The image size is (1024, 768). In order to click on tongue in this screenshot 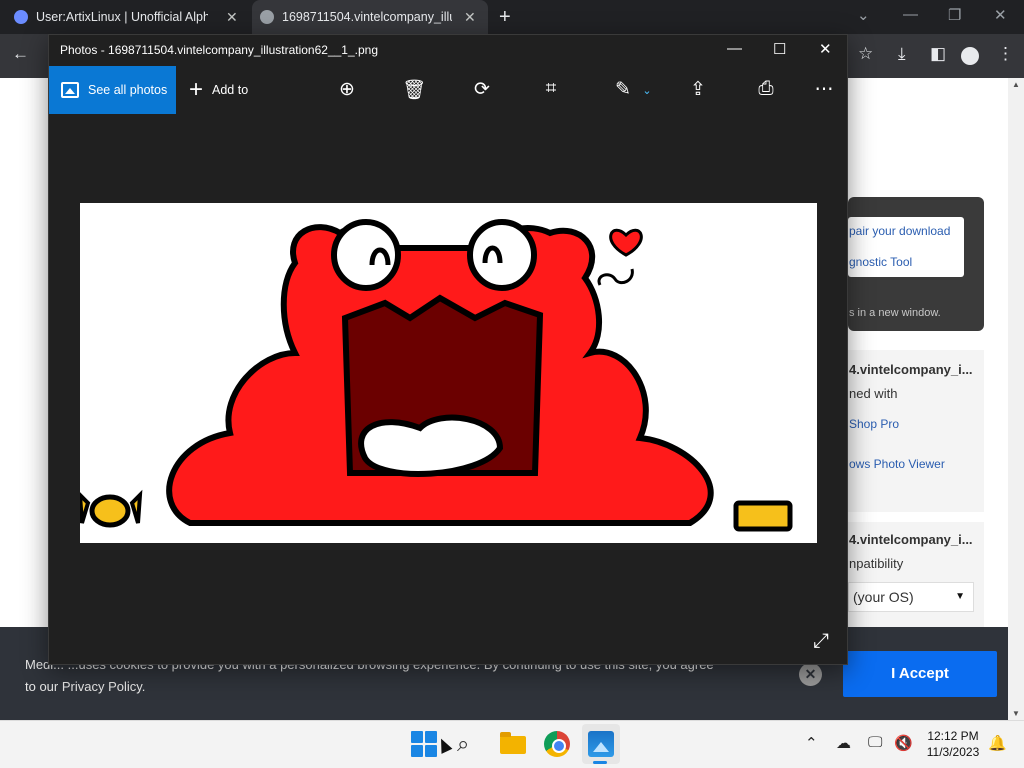, I will do `click(431, 445)`.